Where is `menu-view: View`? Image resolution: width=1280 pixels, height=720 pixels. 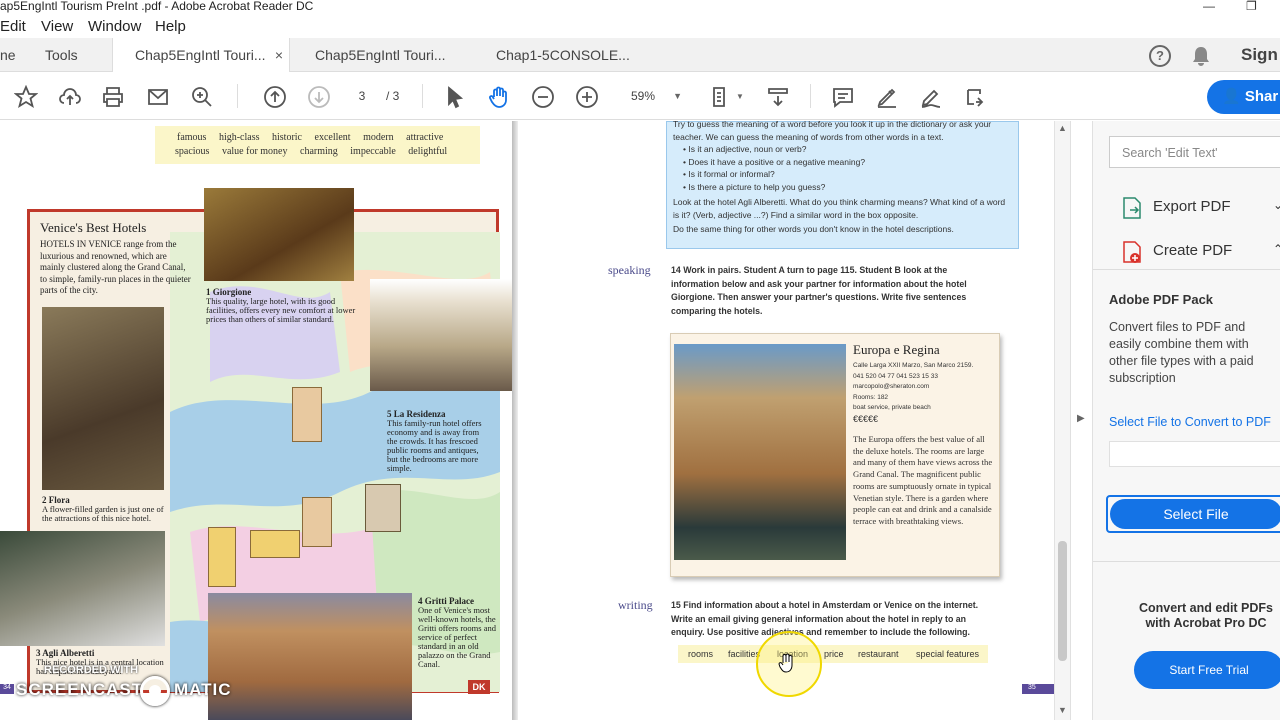 menu-view: View is located at coordinates (57, 26).